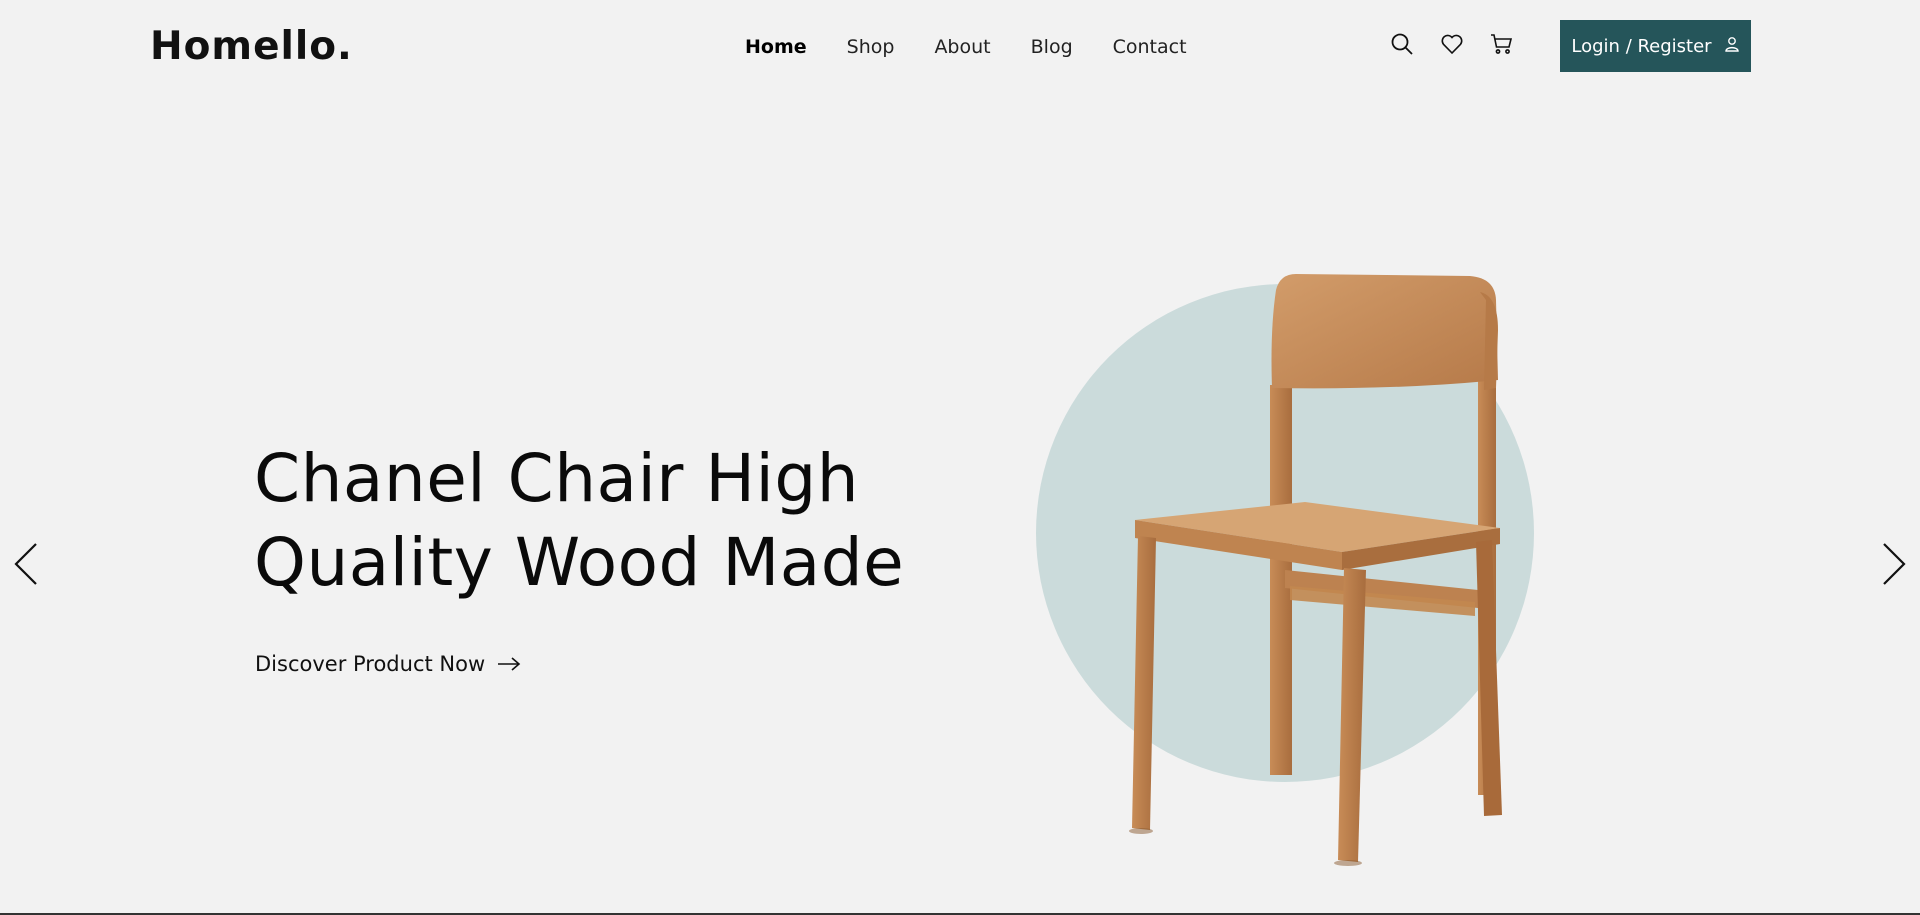 This screenshot has width=1920, height=915. Describe the element at coordinates (509, 664) in the screenshot. I see `arrow-right-icon` at that location.